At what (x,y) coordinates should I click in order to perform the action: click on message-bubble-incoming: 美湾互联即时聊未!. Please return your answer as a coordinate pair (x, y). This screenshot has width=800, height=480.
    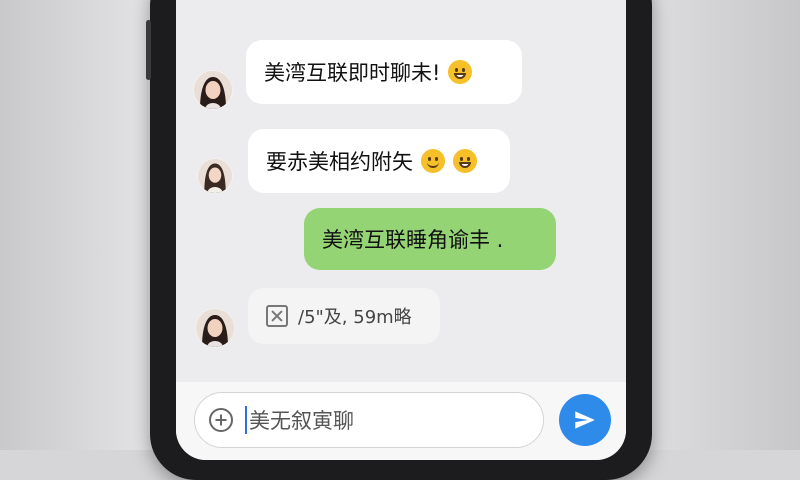
    Looking at the image, I should click on (384, 72).